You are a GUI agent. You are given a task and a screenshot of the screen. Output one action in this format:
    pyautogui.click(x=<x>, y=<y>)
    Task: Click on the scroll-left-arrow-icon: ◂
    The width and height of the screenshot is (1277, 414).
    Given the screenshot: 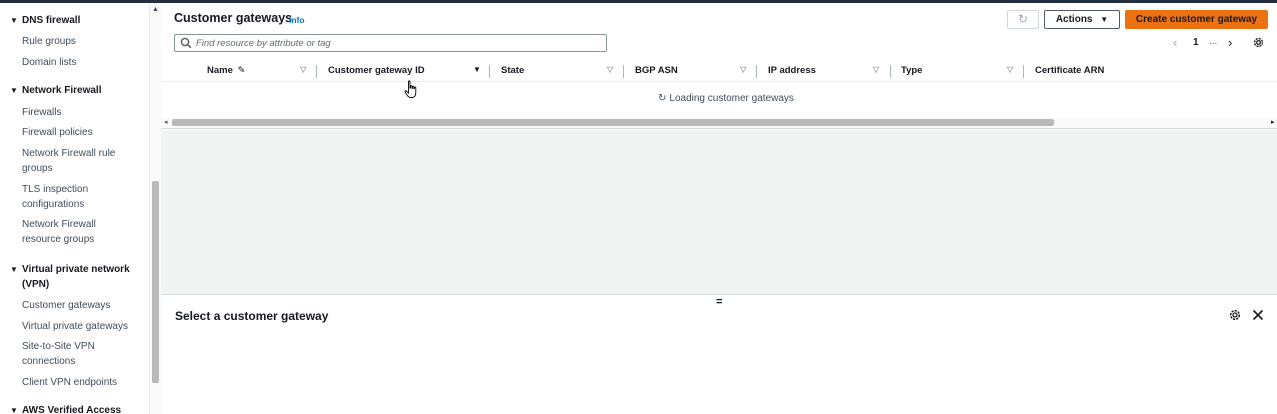 What is the action you would take?
    pyautogui.click(x=166, y=122)
    